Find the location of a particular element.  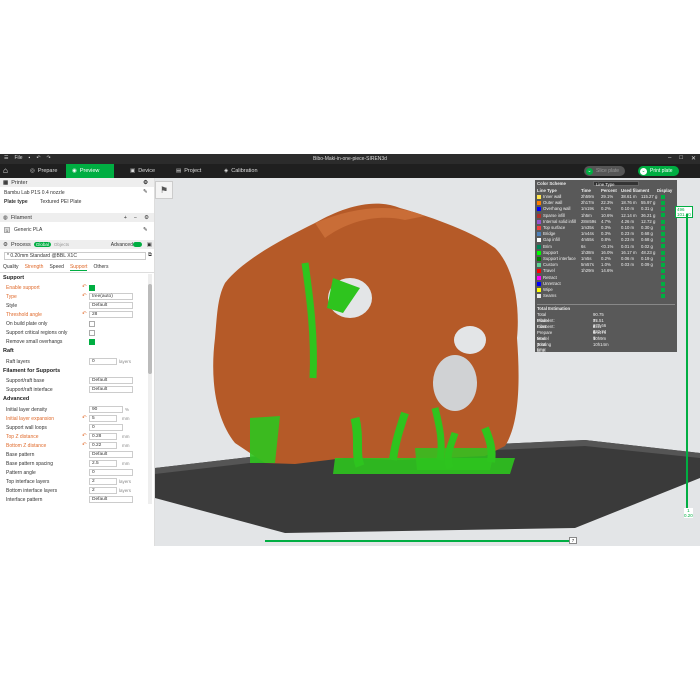

enable-support-checkbox is located at coordinates (92, 288).